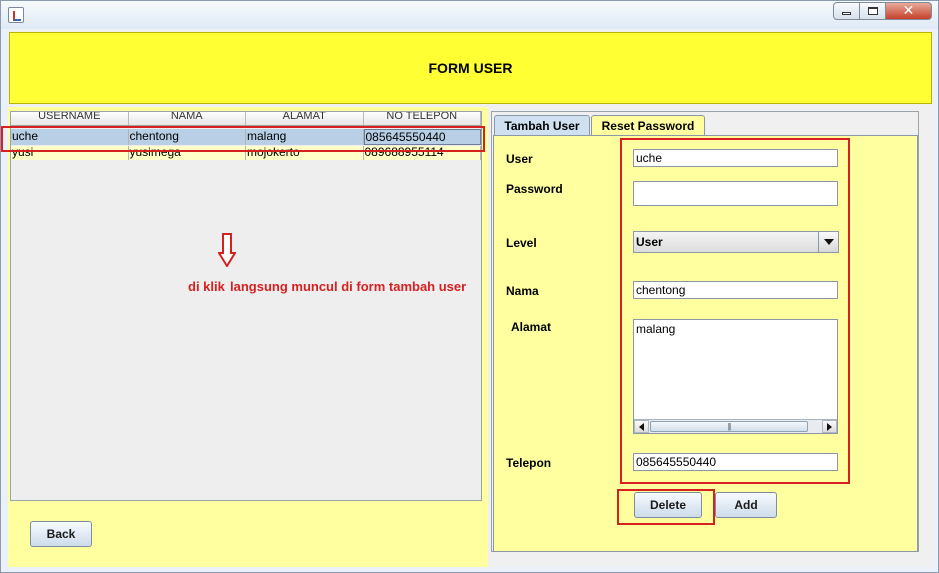  What do you see at coordinates (846, 13) in the screenshot?
I see `minimize-icon` at bounding box center [846, 13].